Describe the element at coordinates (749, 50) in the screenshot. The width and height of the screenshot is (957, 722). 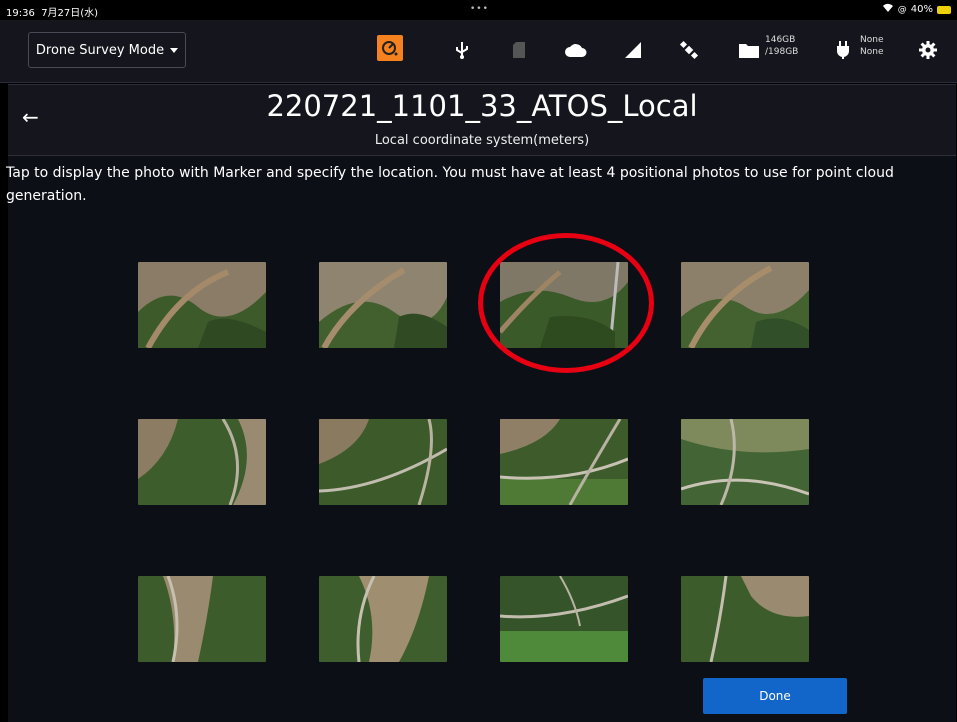
I see `folder-icon` at that location.